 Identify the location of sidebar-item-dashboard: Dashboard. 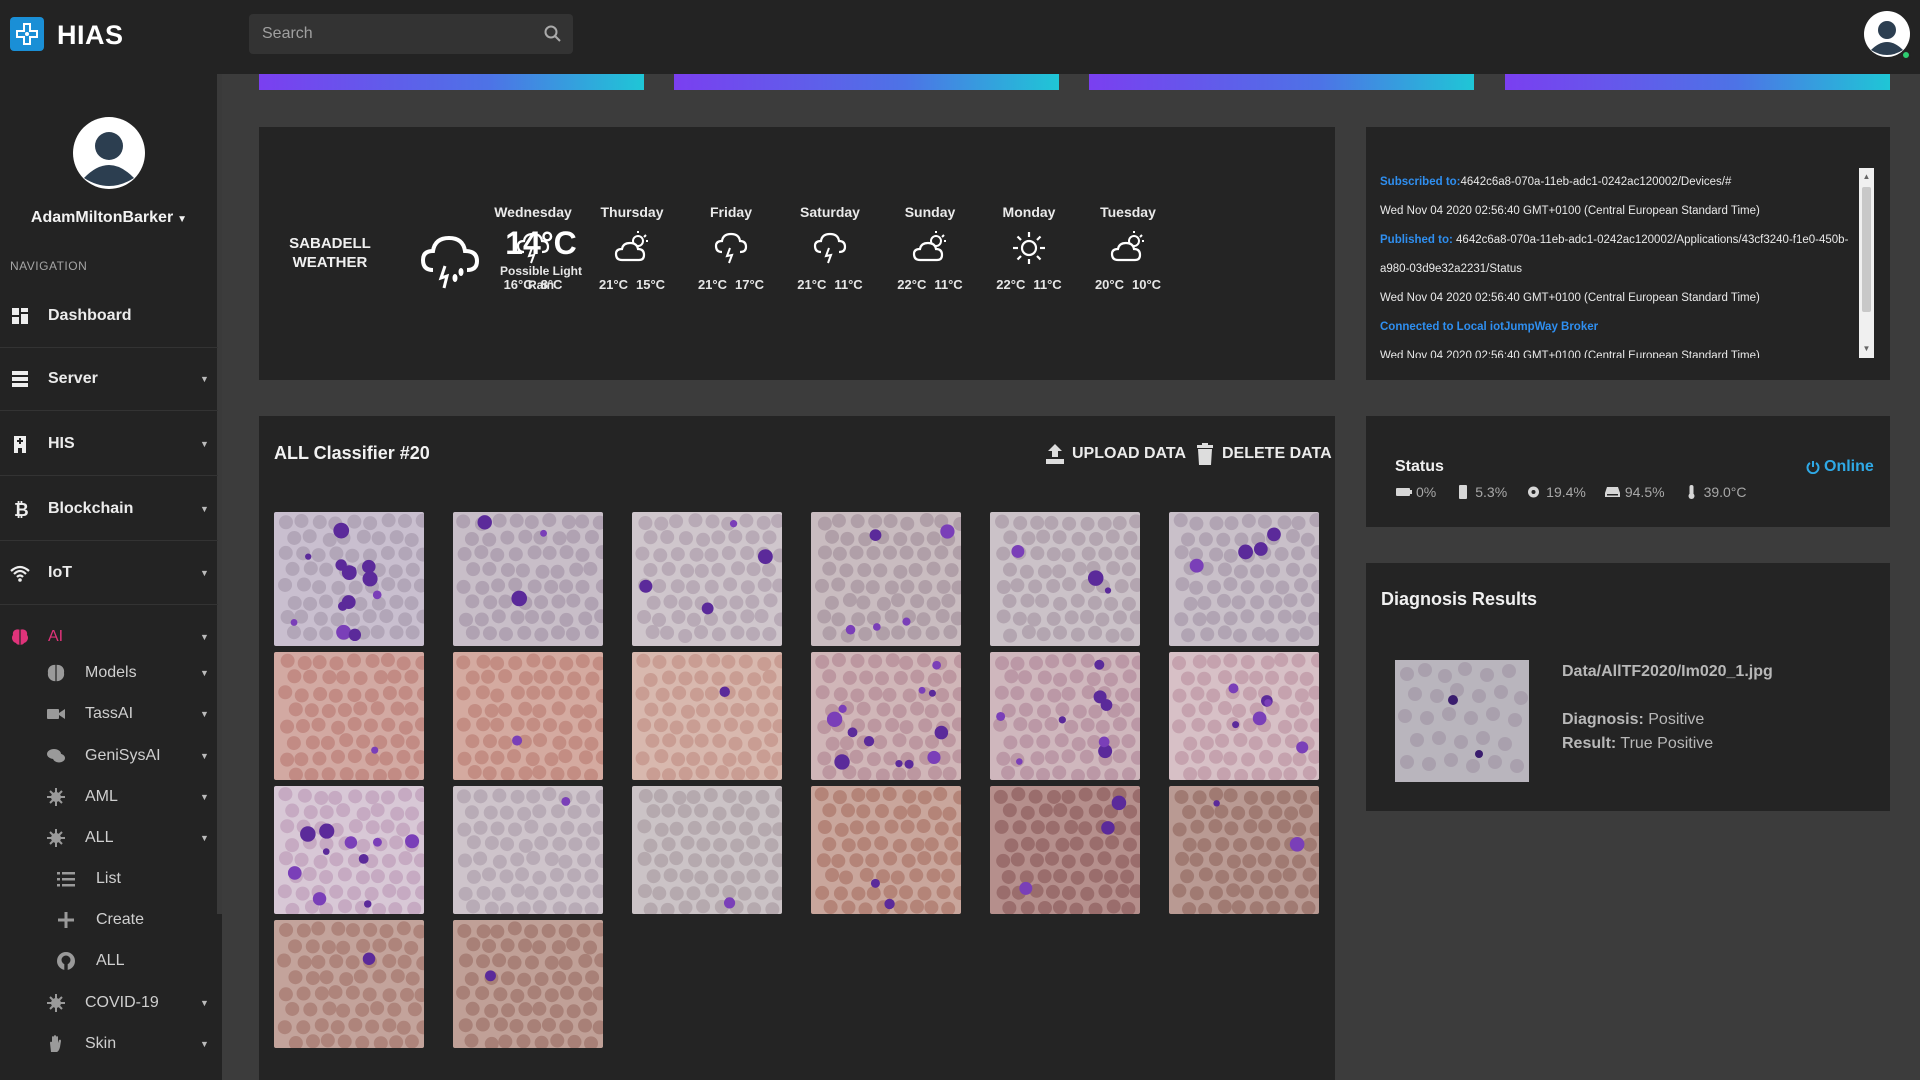
(109, 316).